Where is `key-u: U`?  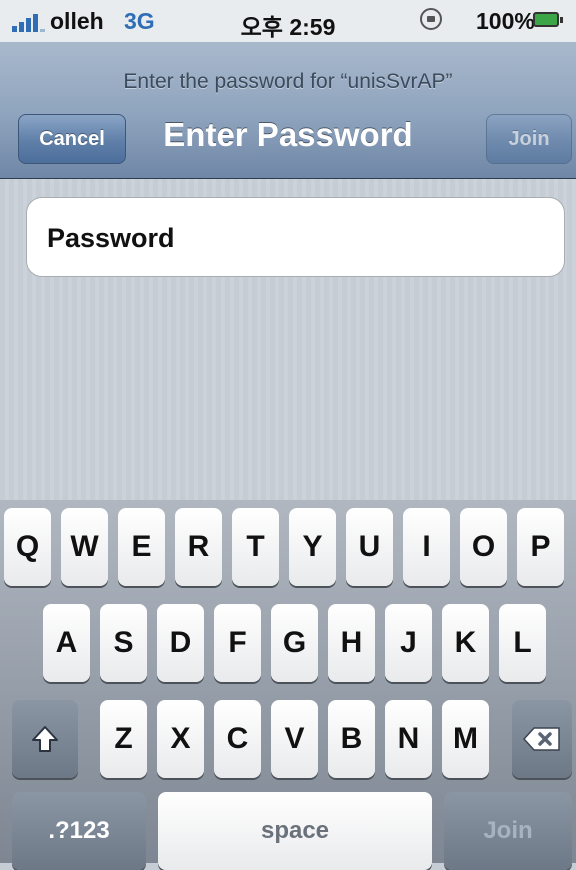 key-u: U is located at coordinates (369, 547).